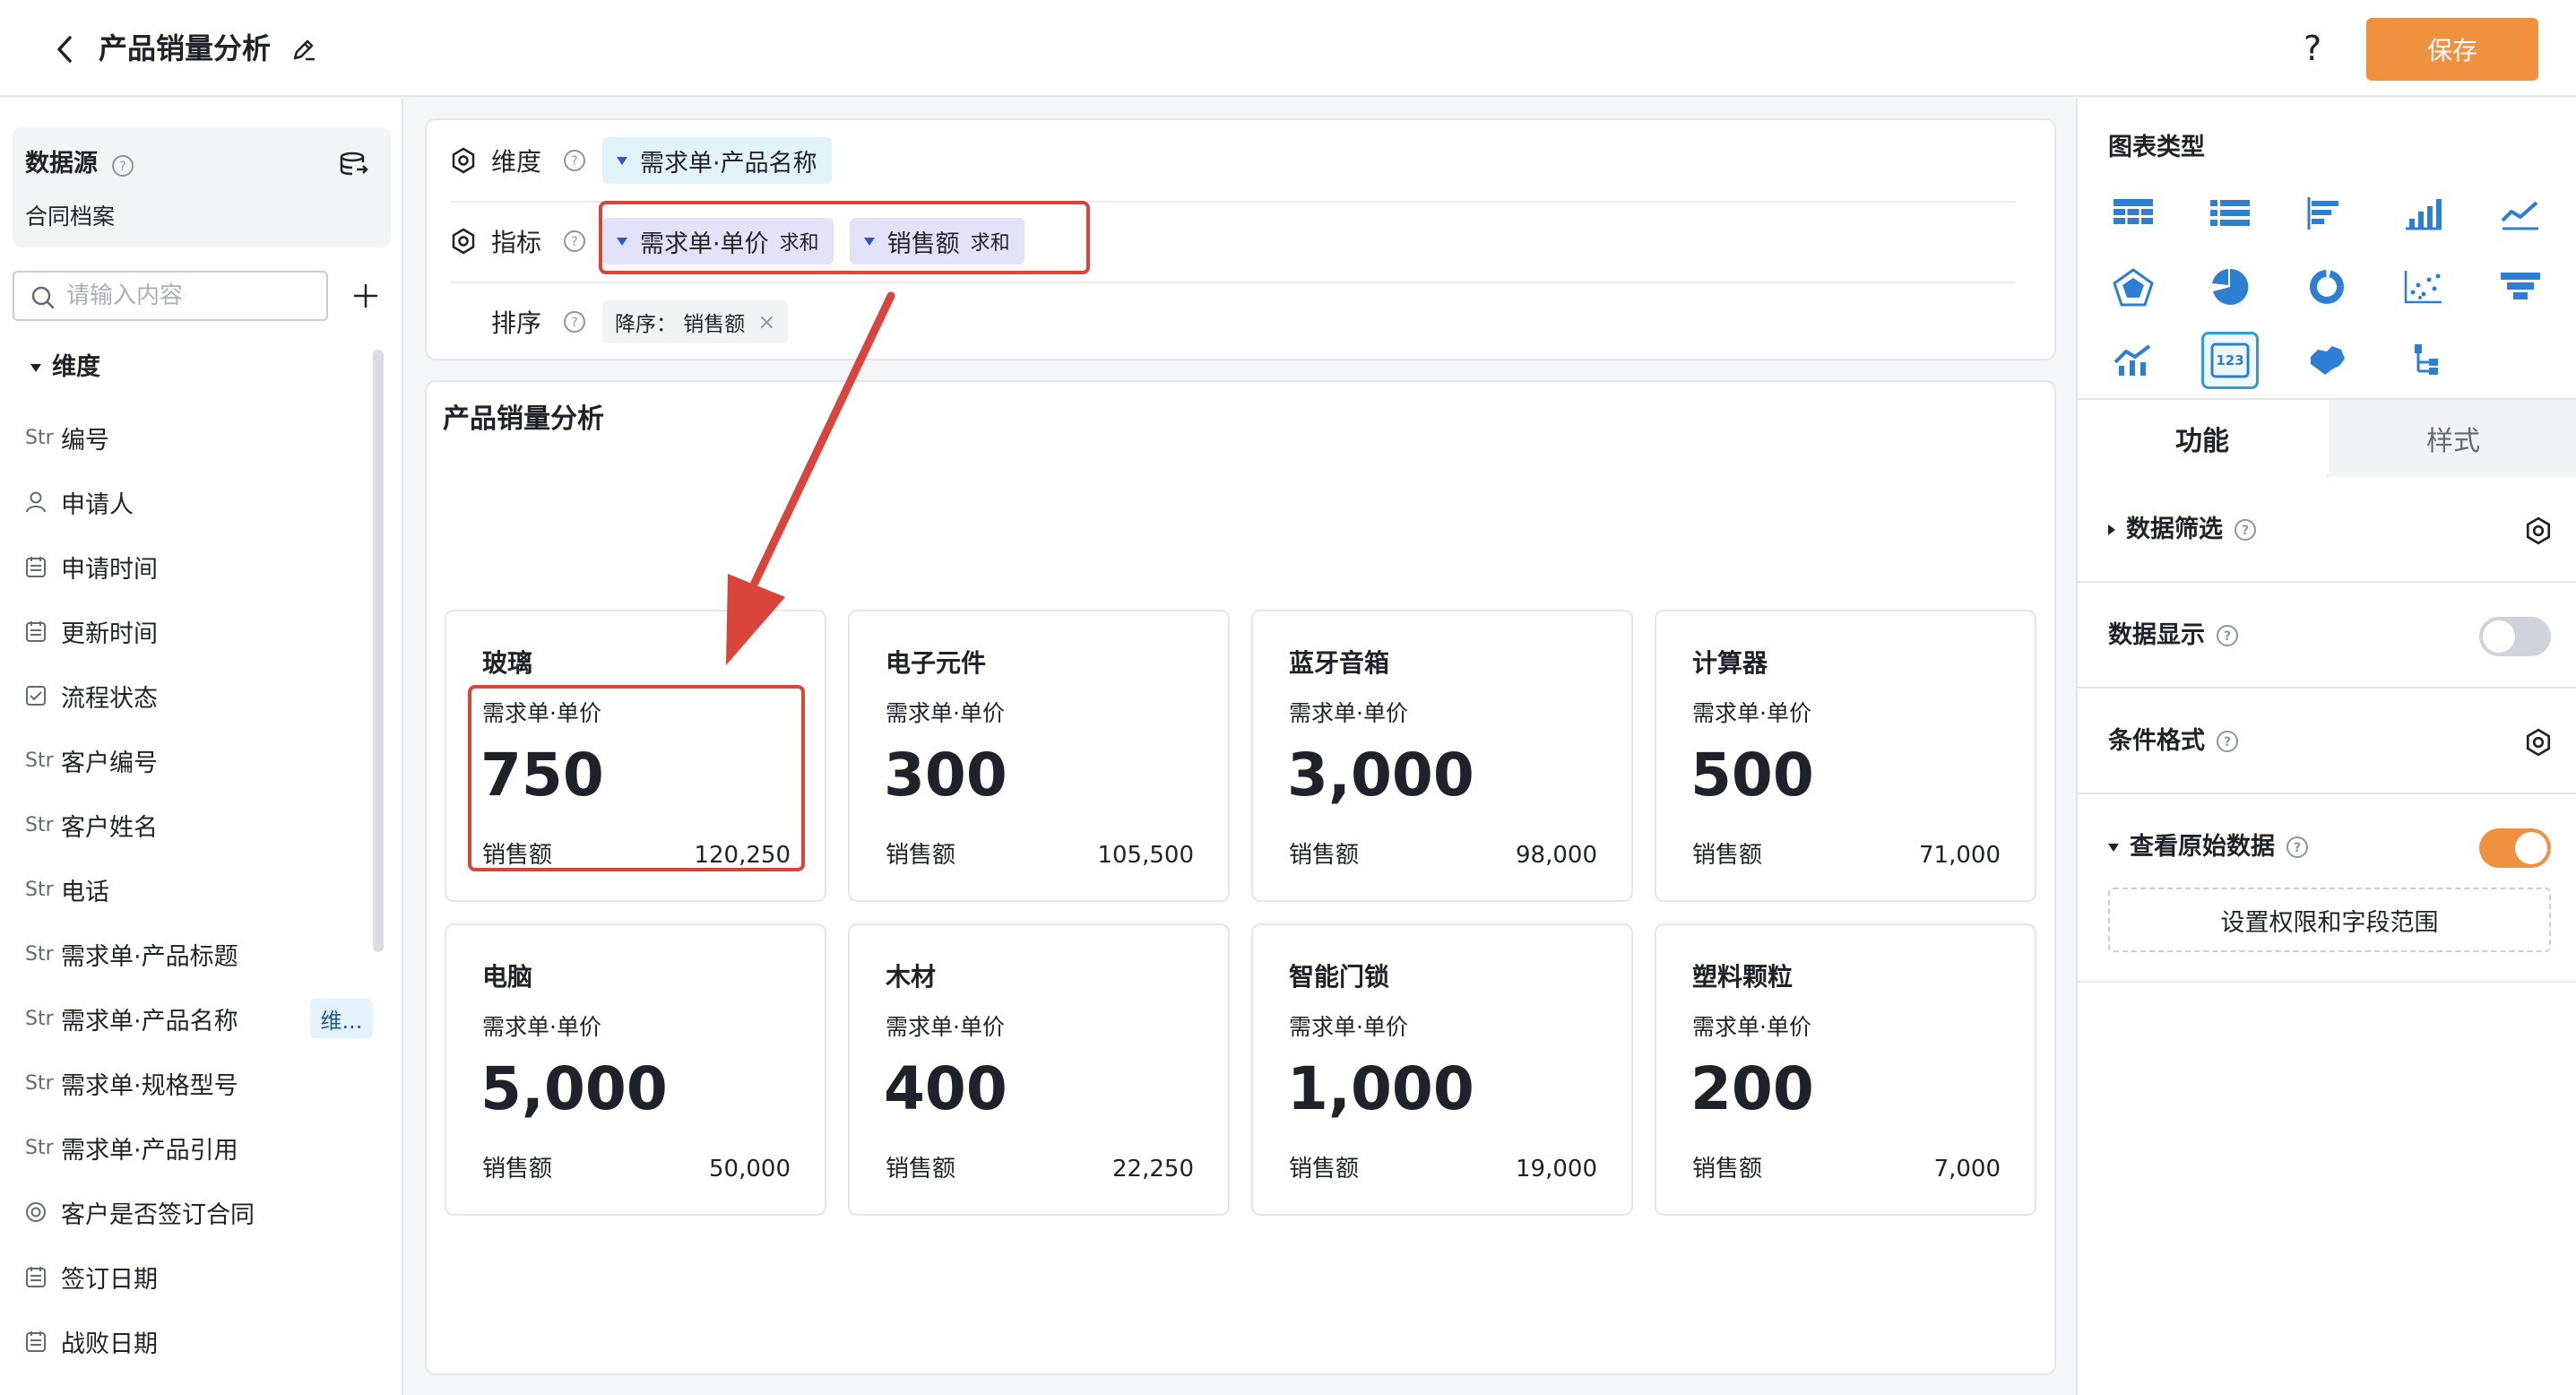 This screenshot has height=1395, width=2576. Describe the element at coordinates (2423, 360) in the screenshot. I see `tree-icon` at that location.